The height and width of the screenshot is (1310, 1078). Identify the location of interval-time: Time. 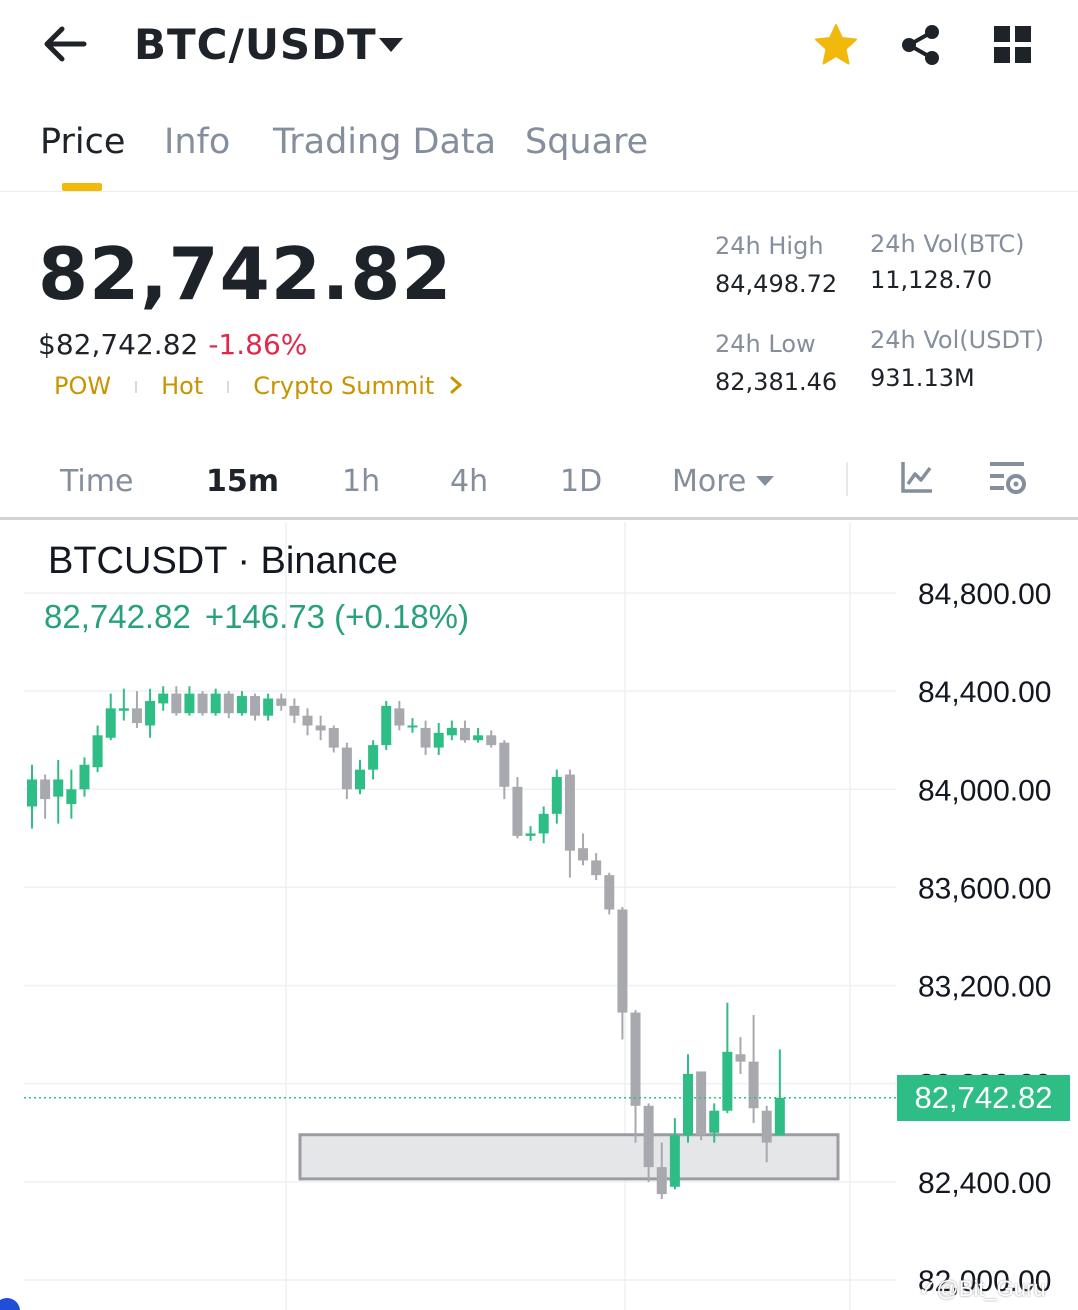
(96, 481).